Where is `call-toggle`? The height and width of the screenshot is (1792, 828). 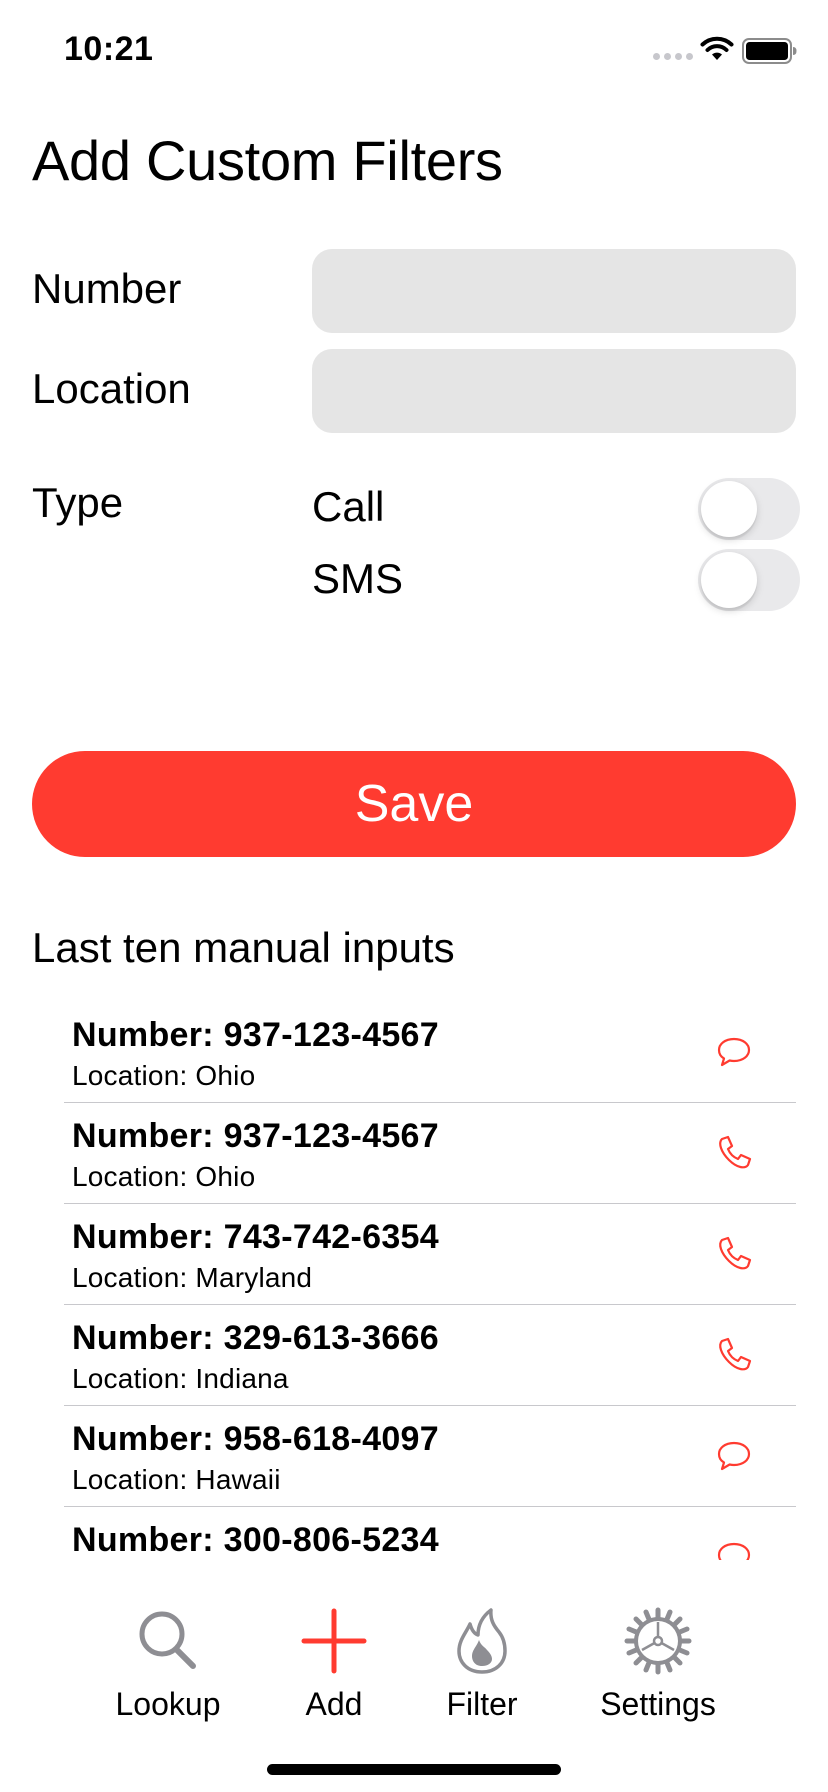
call-toggle is located at coordinates (749, 509).